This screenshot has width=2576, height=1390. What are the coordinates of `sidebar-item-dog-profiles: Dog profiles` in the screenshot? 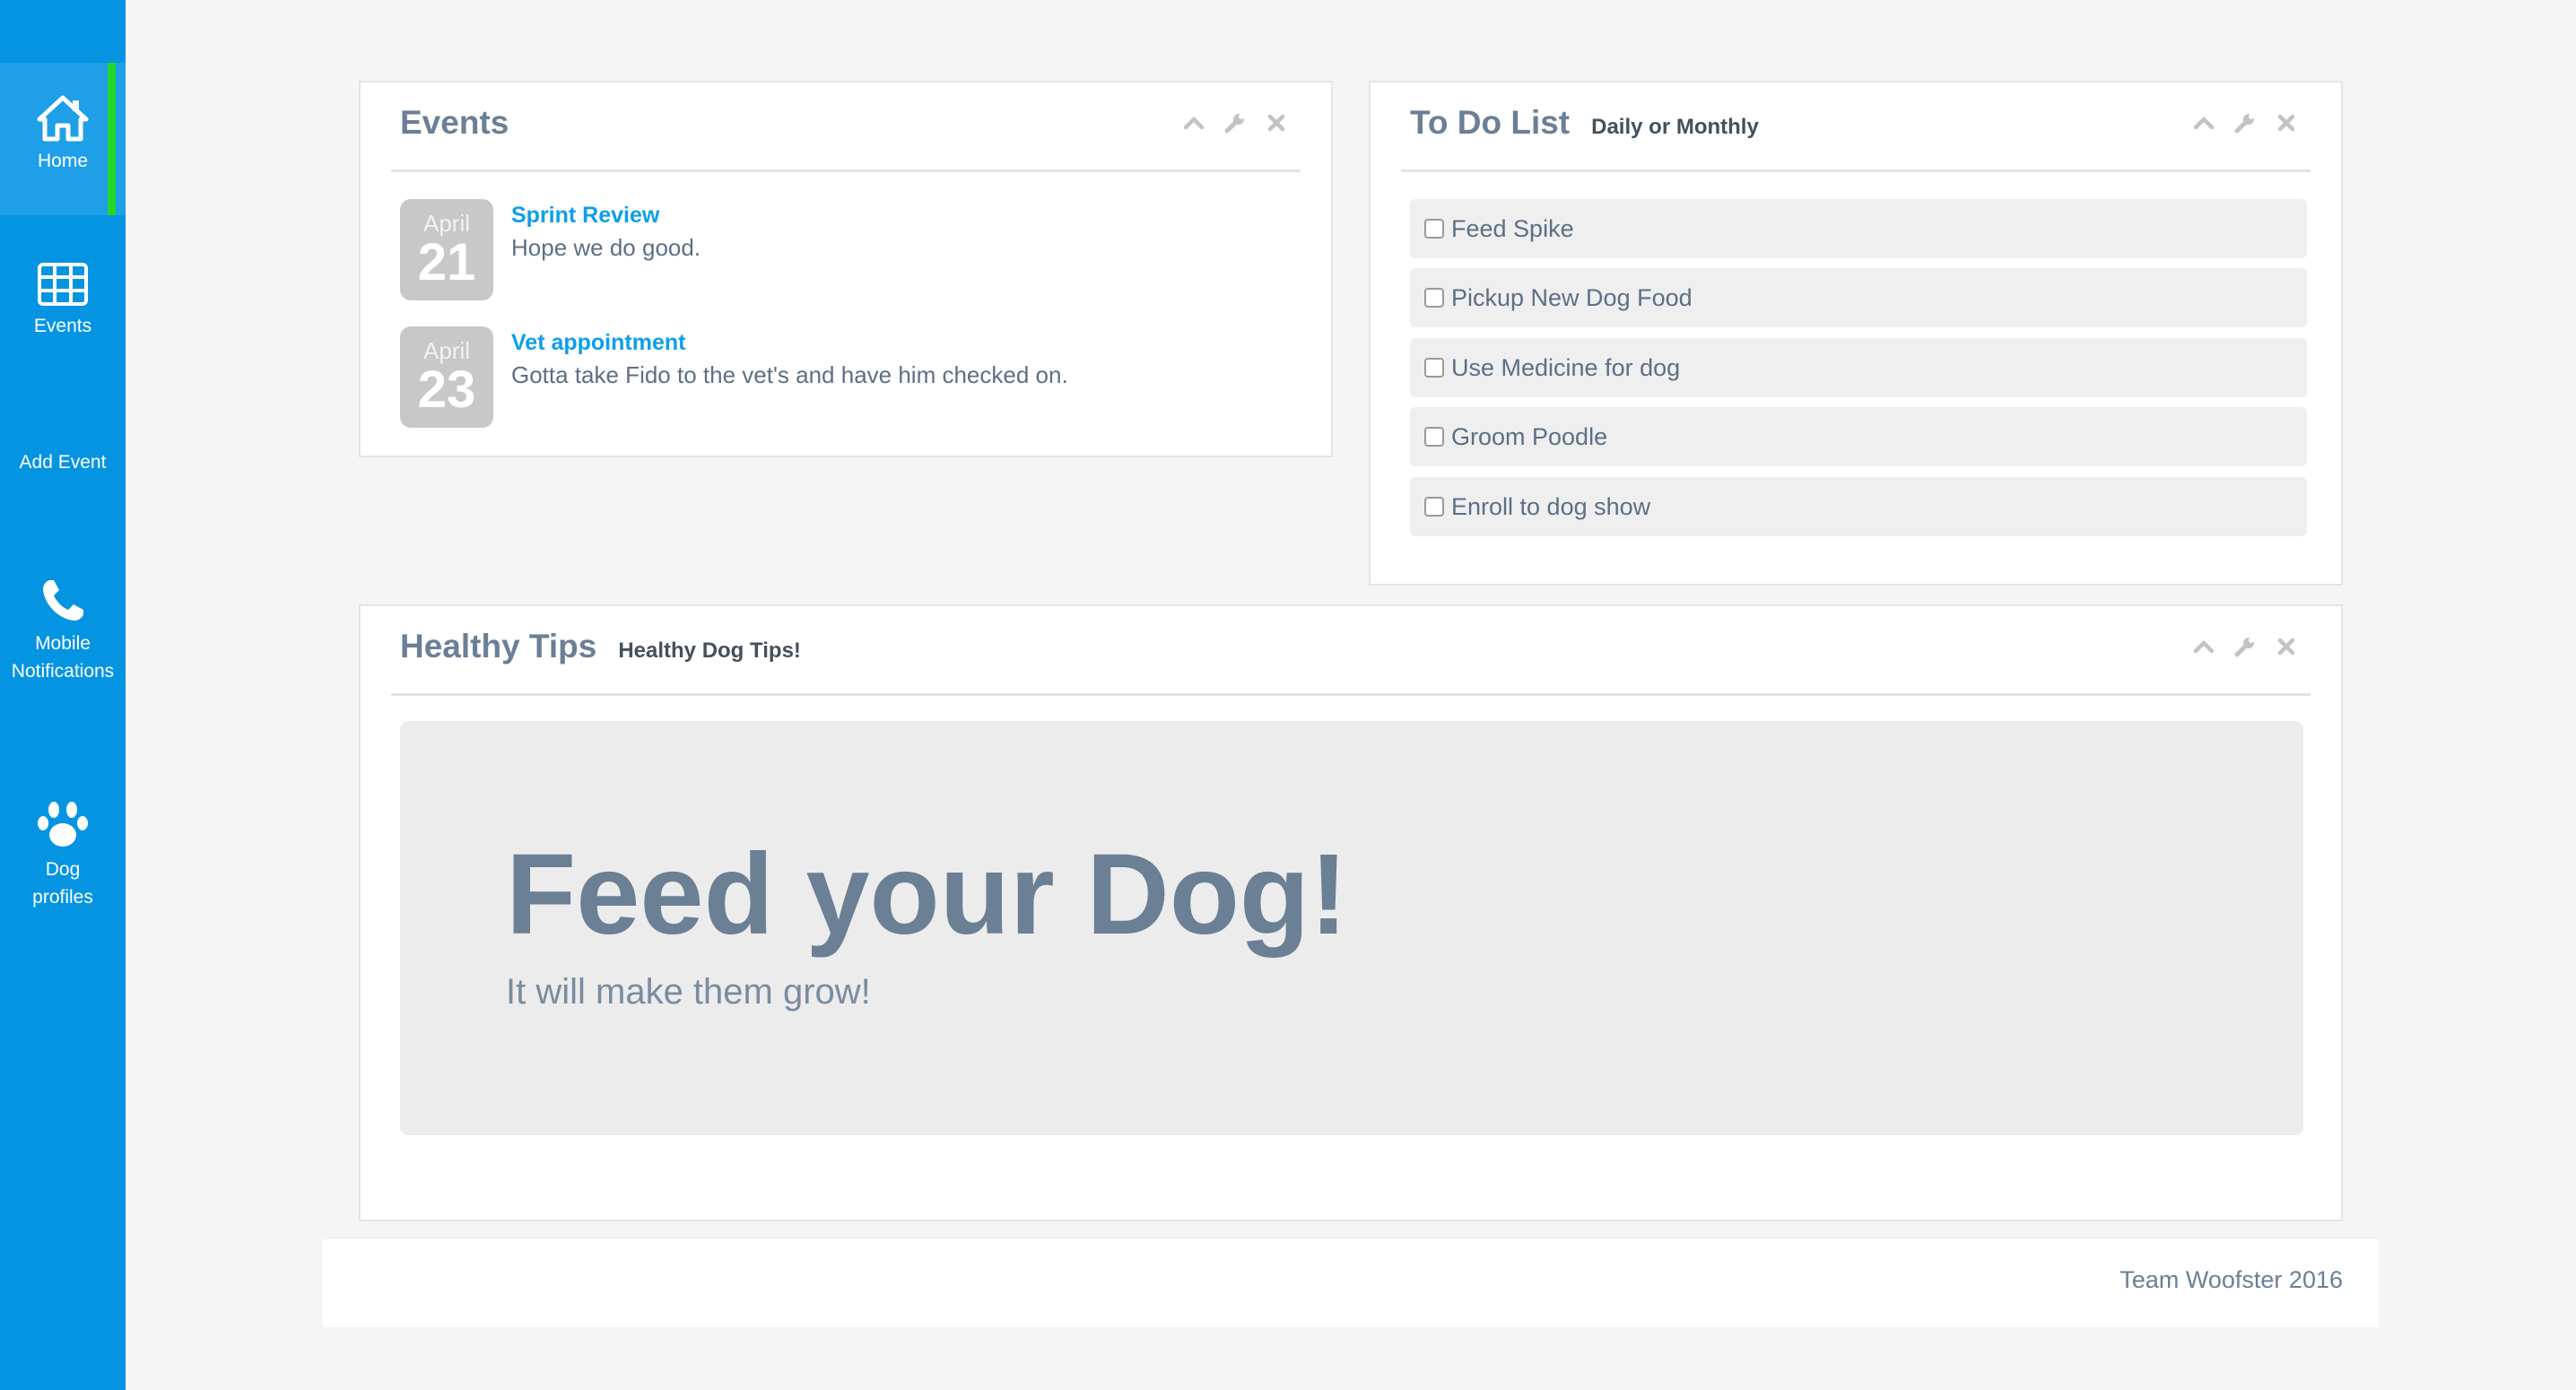 It's located at (63, 862).